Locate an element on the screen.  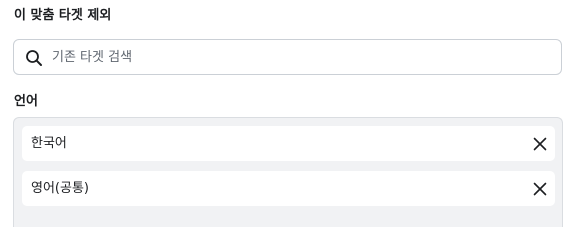
language-label: 언어 is located at coordinates (26, 101).